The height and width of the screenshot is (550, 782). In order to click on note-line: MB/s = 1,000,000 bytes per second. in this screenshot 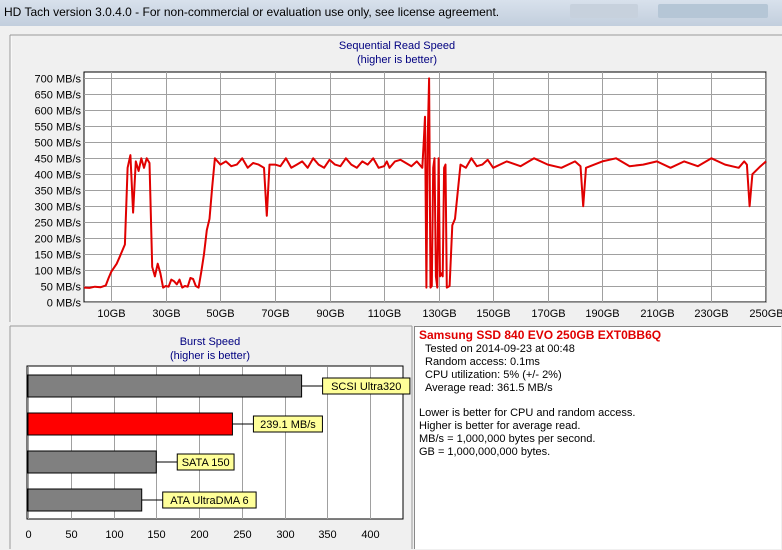, I will do `click(507, 439)`.